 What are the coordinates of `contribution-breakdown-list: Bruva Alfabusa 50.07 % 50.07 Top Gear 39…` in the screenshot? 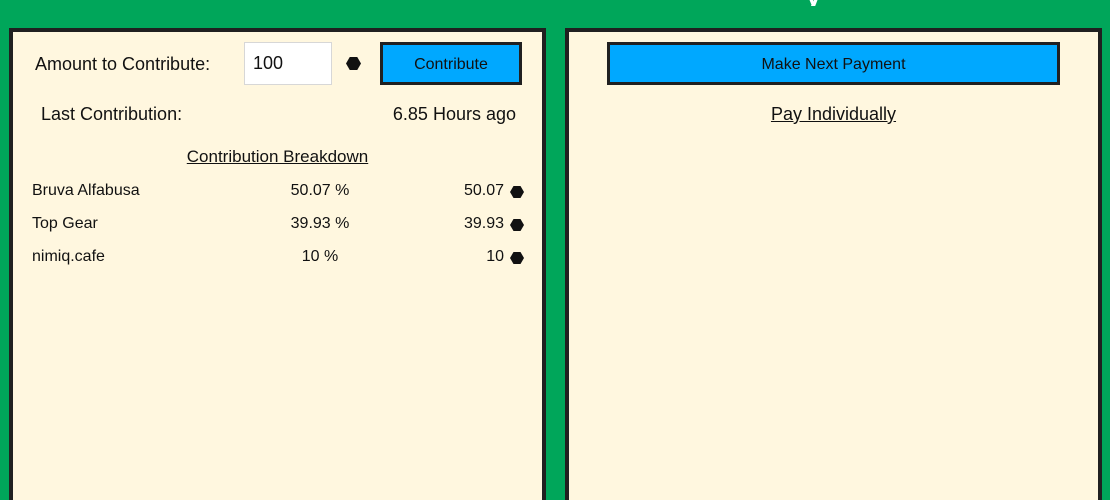 It's located at (278, 231).